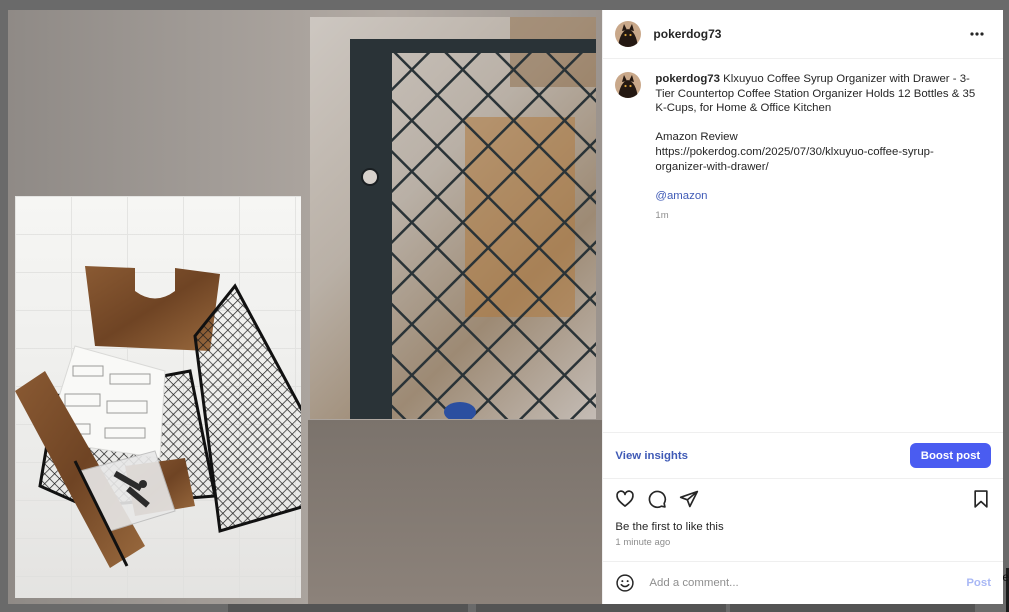 Image resolution: width=1009 pixels, height=612 pixels. What do you see at coordinates (625, 583) in the screenshot?
I see `emoji-icon` at bounding box center [625, 583].